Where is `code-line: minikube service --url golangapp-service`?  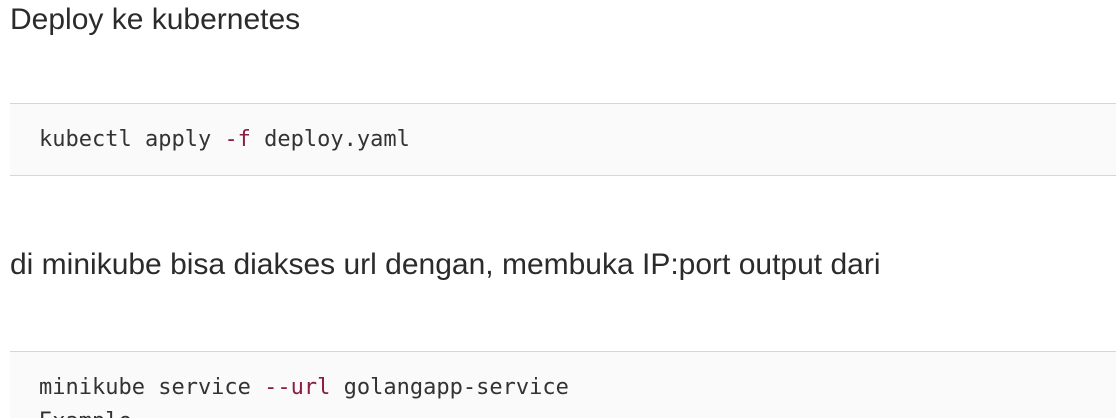
code-line: minikube service --url golangapp-service is located at coordinates (304, 388).